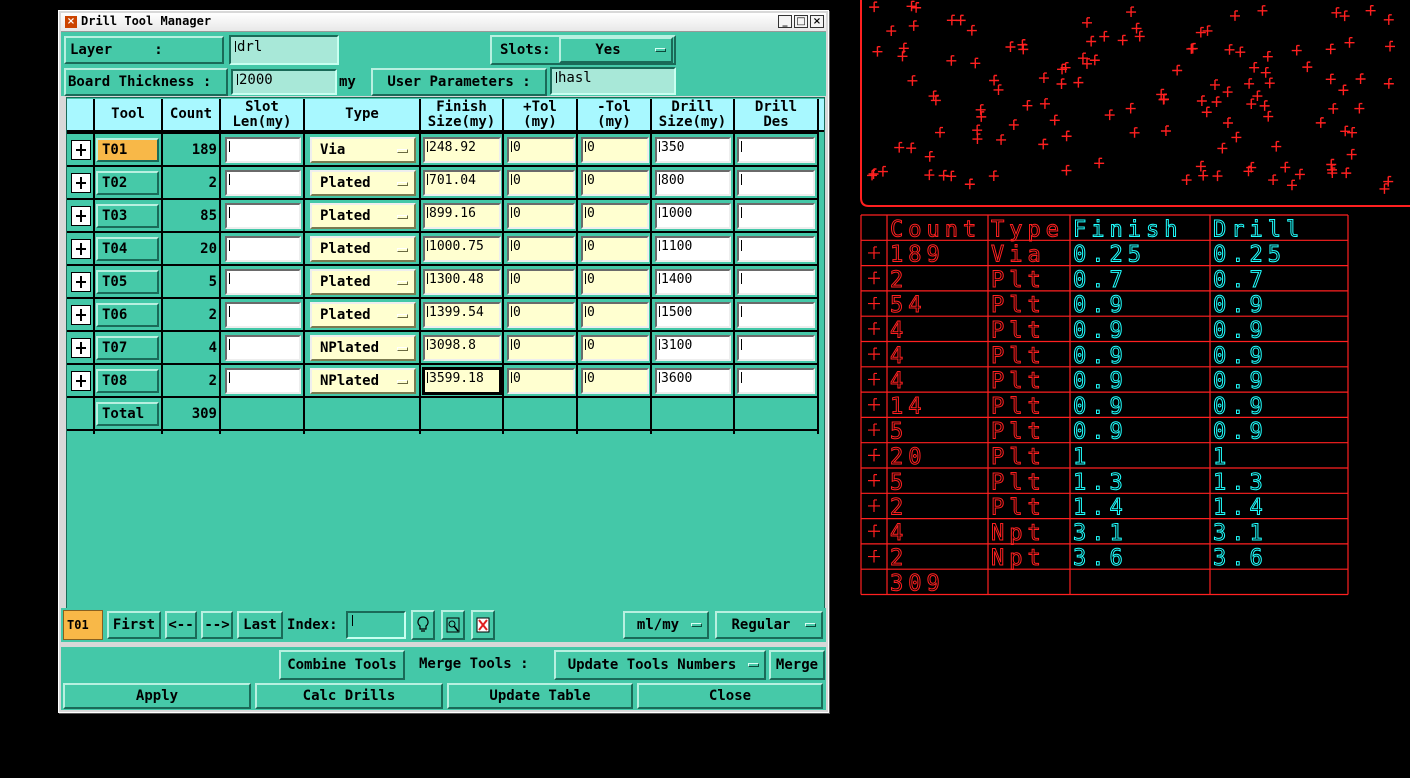 This screenshot has width=1410, height=778. Describe the element at coordinates (616, 50) in the screenshot. I see `slots-dropdown: Yes` at that location.